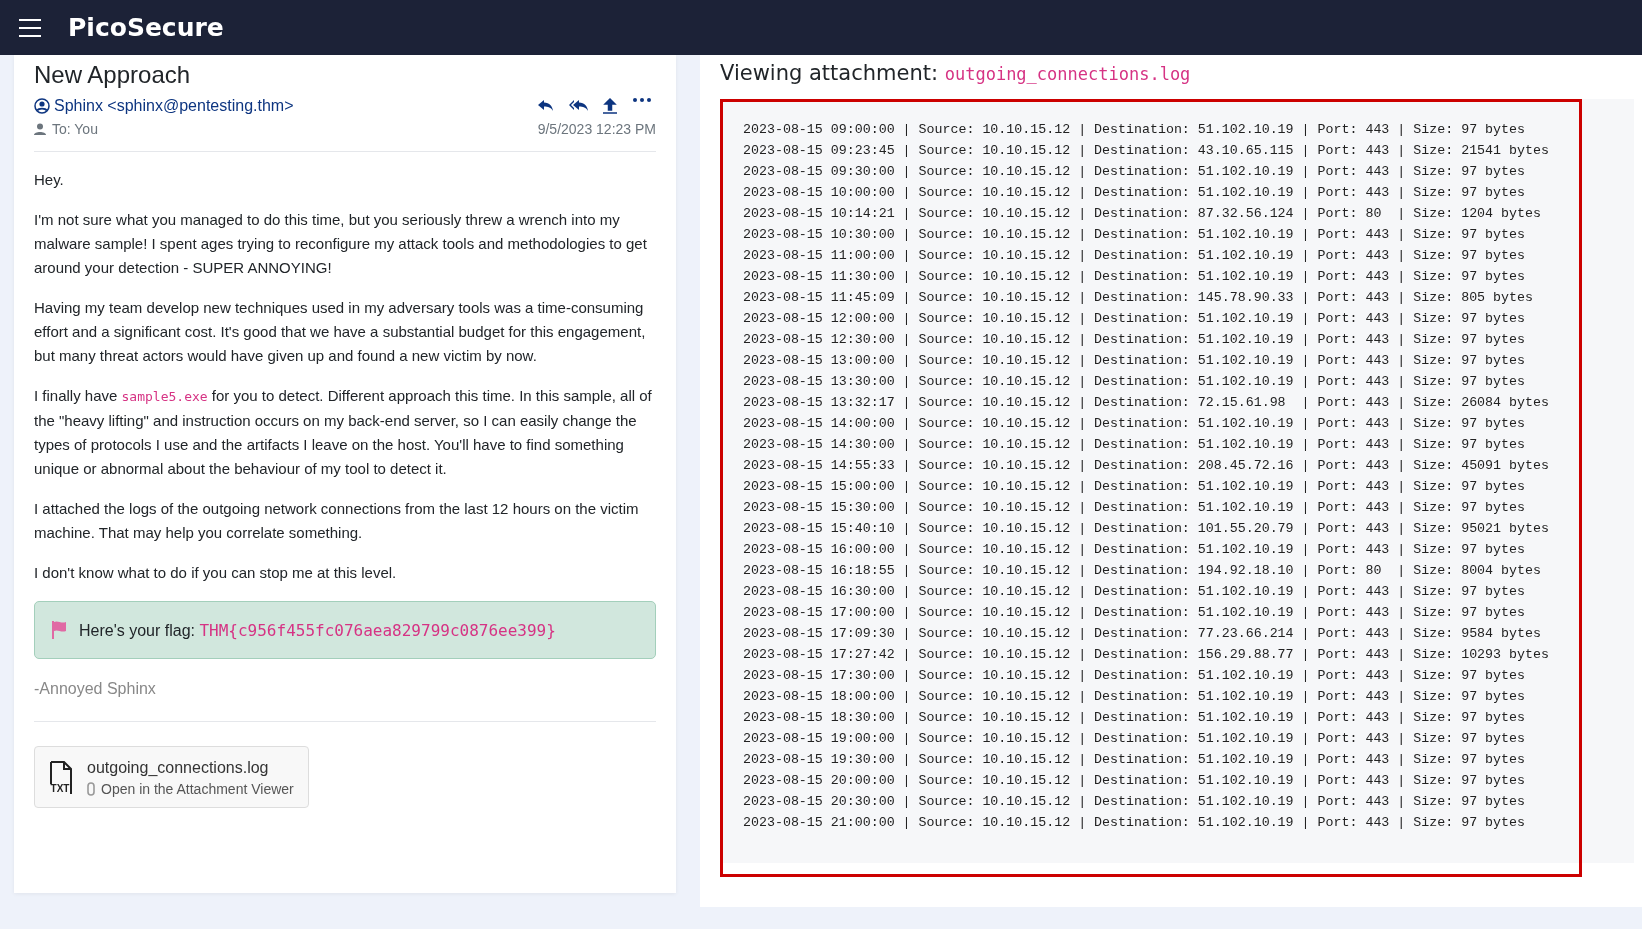 This screenshot has height=929, width=1642. Describe the element at coordinates (40, 129) in the screenshot. I see `person-icon` at that location.